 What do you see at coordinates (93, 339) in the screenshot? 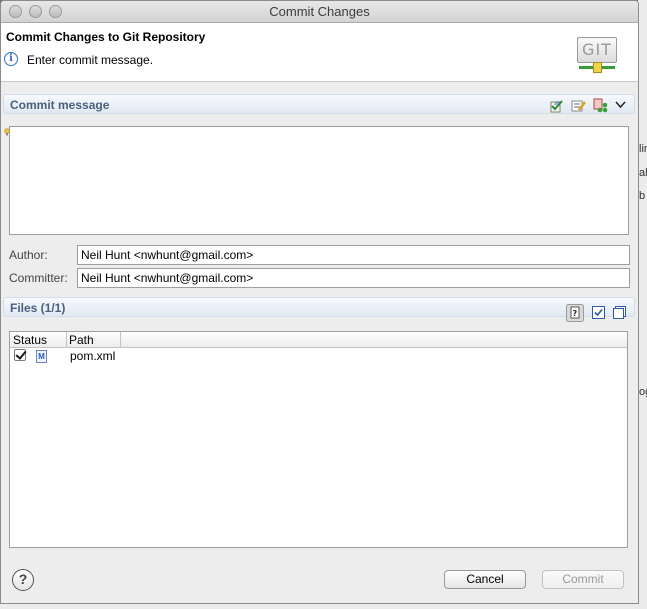
I see `column-header-path: Path` at bounding box center [93, 339].